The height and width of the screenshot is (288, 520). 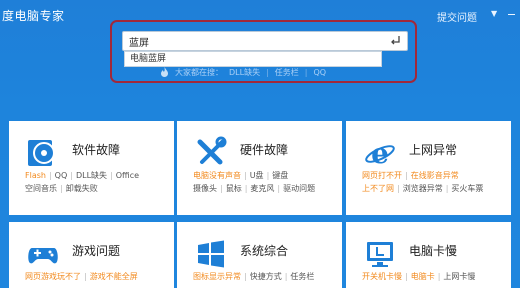 I want to click on tag-link: 图标显示异常, so click(x=217, y=276).